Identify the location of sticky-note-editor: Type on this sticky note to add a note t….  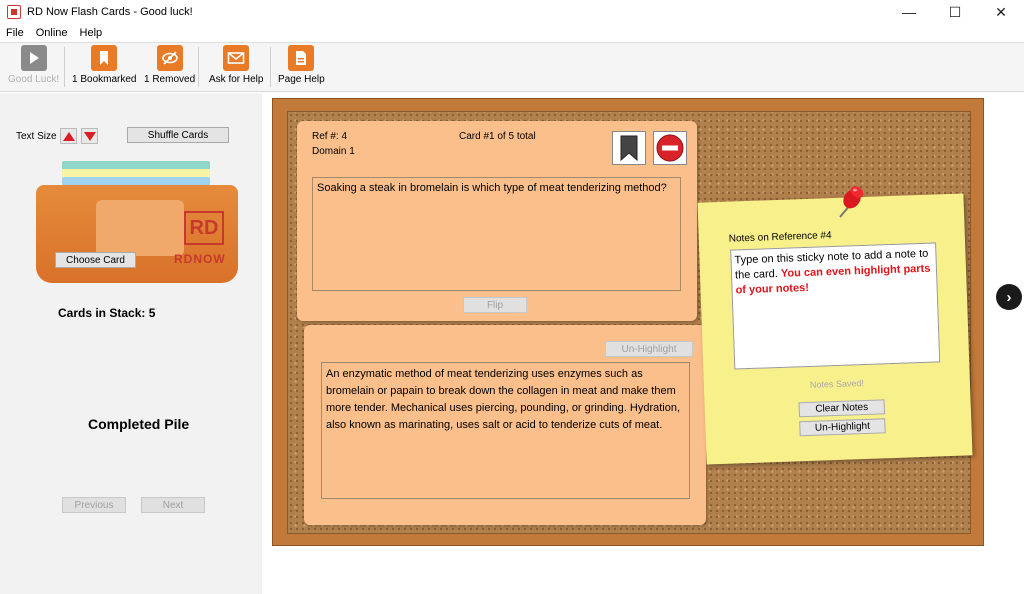
(835, 306).